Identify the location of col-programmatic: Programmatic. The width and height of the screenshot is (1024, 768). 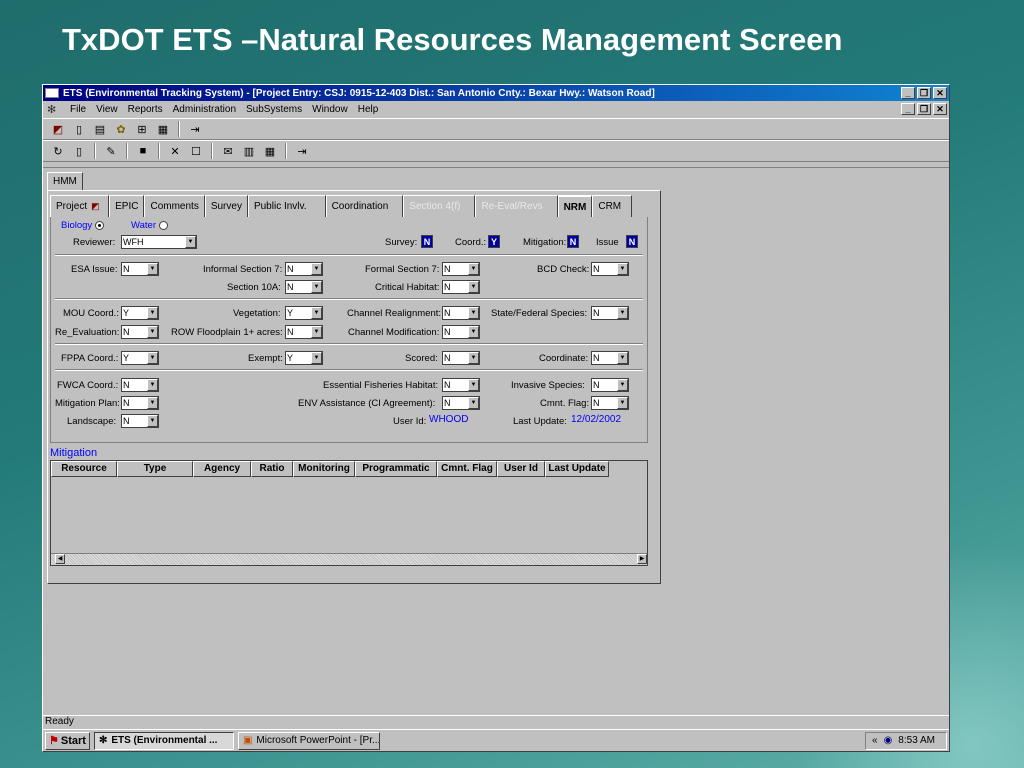
(396, 469).